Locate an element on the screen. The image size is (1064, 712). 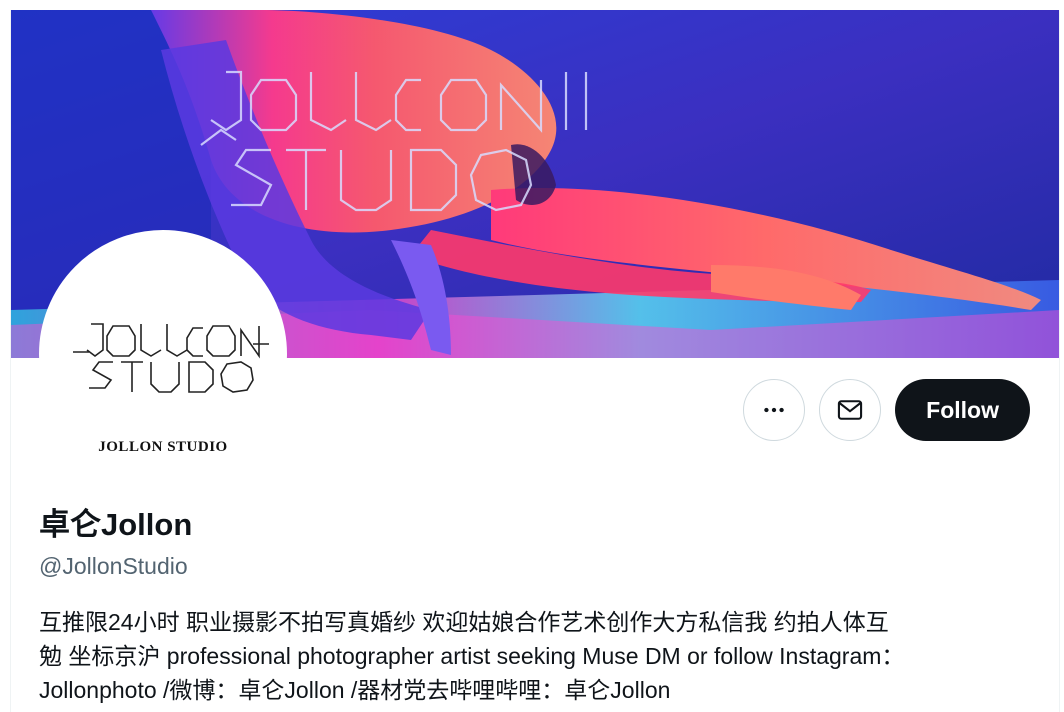
mail-icon is located at coordinates (850, 410).